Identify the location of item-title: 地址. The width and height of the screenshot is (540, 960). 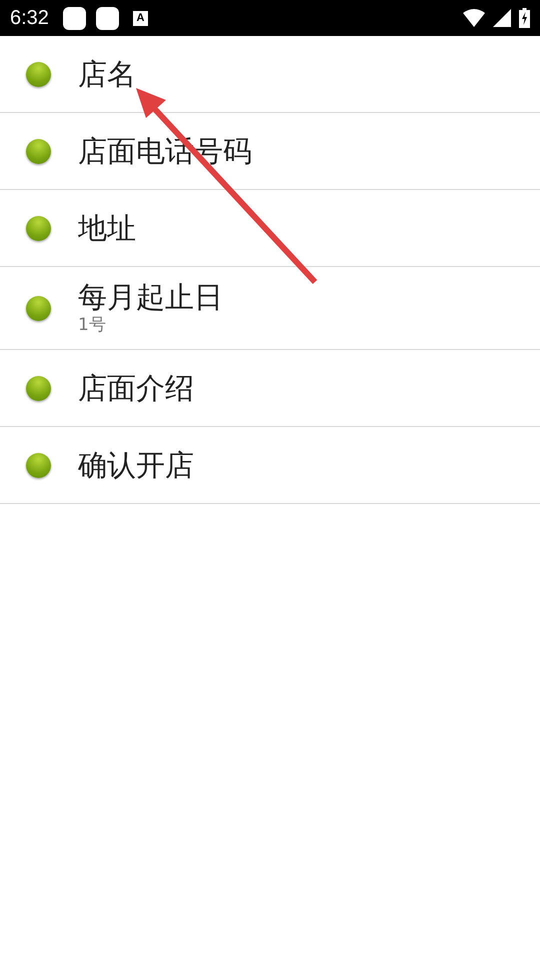
(107, 228).